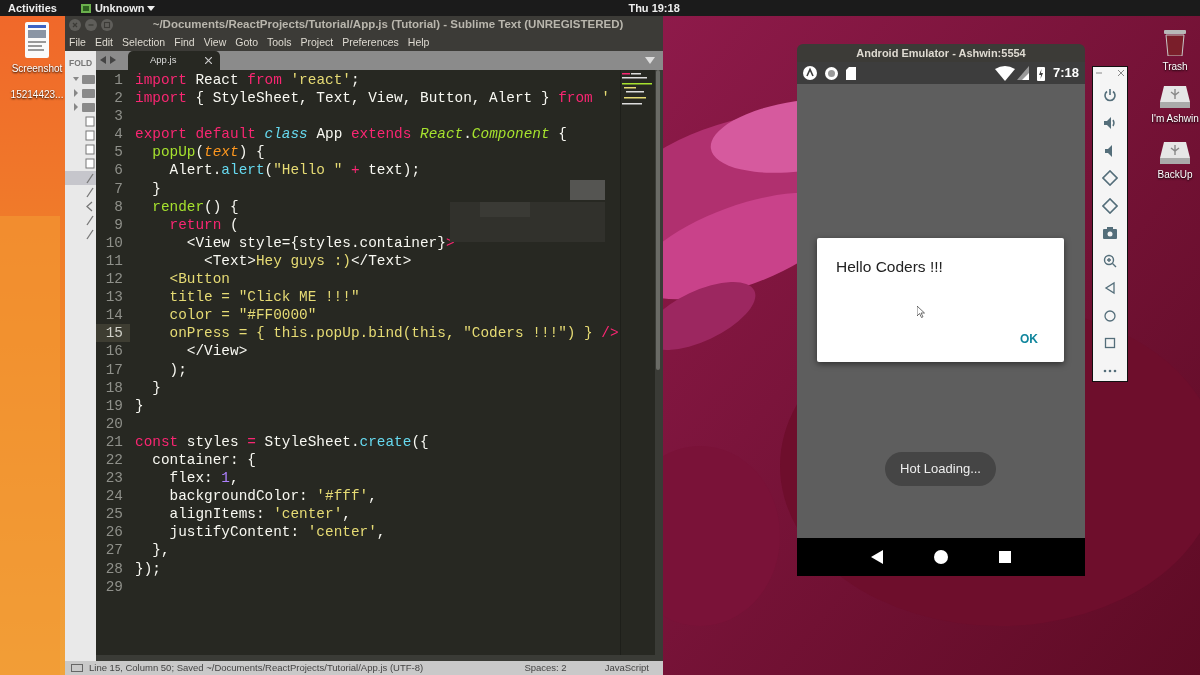  Describe the element at coordinates (626, 667) in the screenshot. I see `syntax-setting: JavaScript` at that location.